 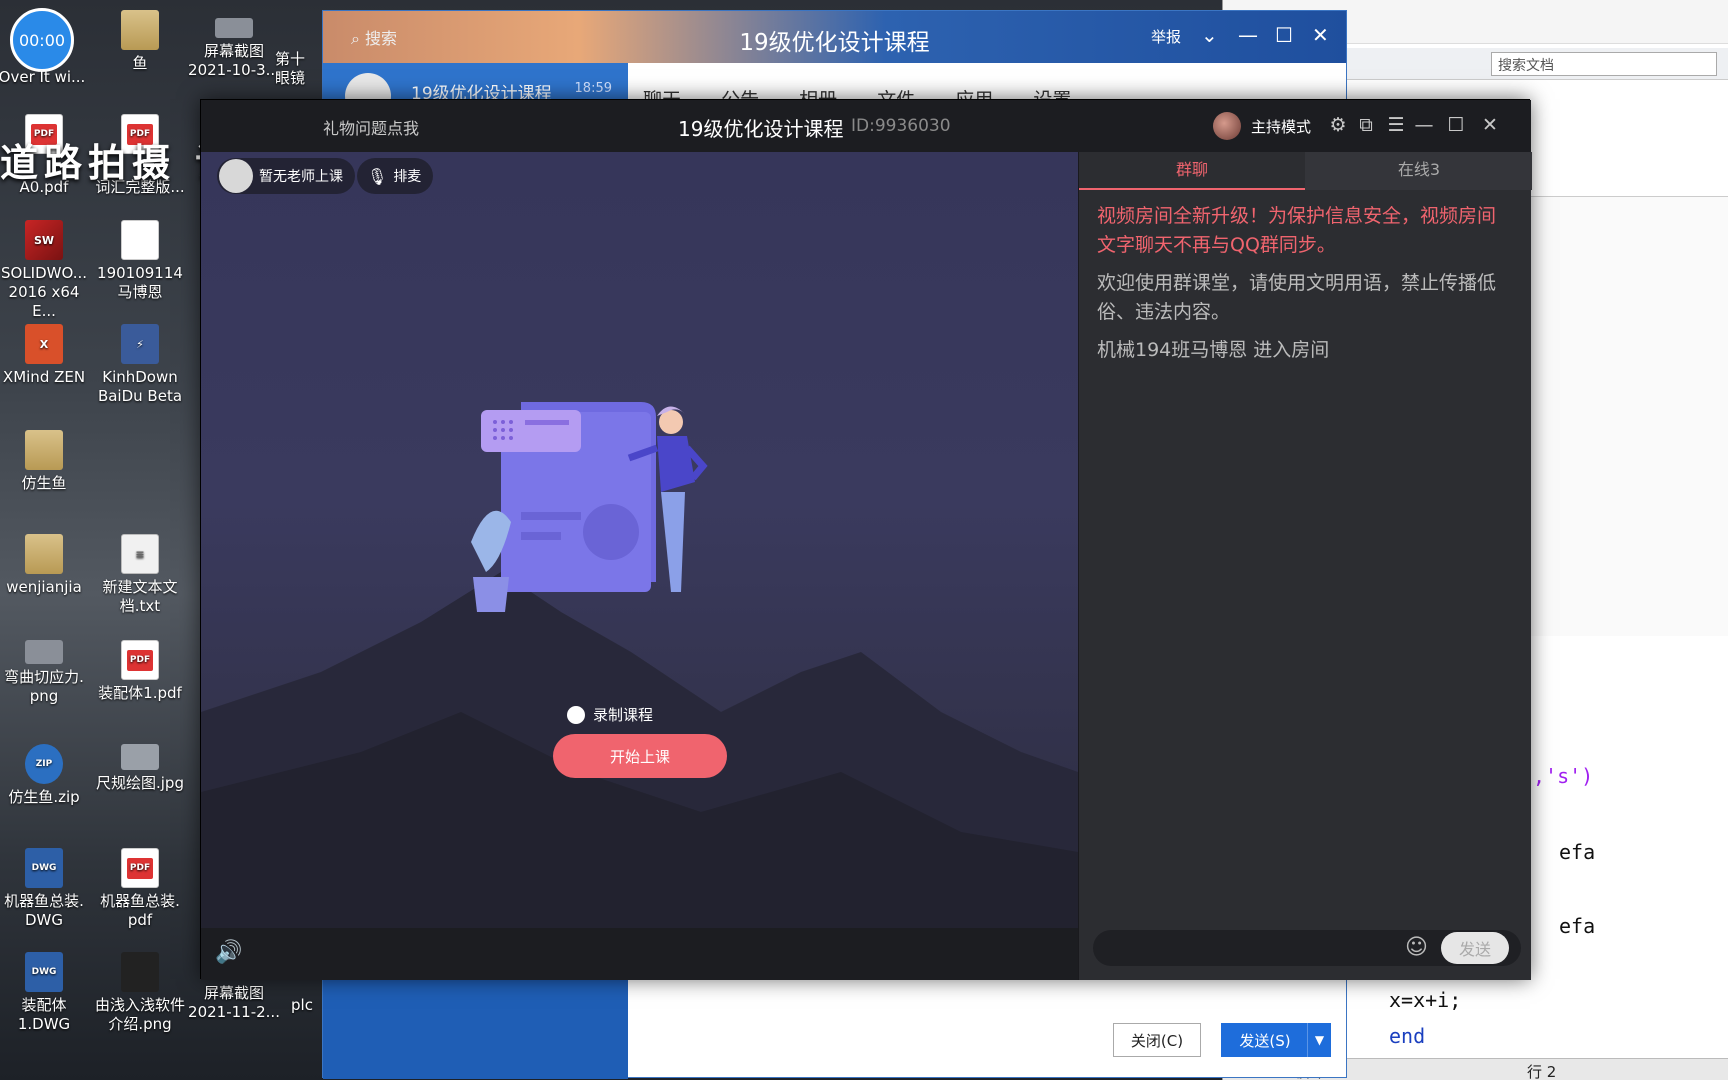 What do you see at coordinates (1157, 1040) in the screenshot?
I see `close-button: 关闭(C)` at bounding box center [1157, 1040].